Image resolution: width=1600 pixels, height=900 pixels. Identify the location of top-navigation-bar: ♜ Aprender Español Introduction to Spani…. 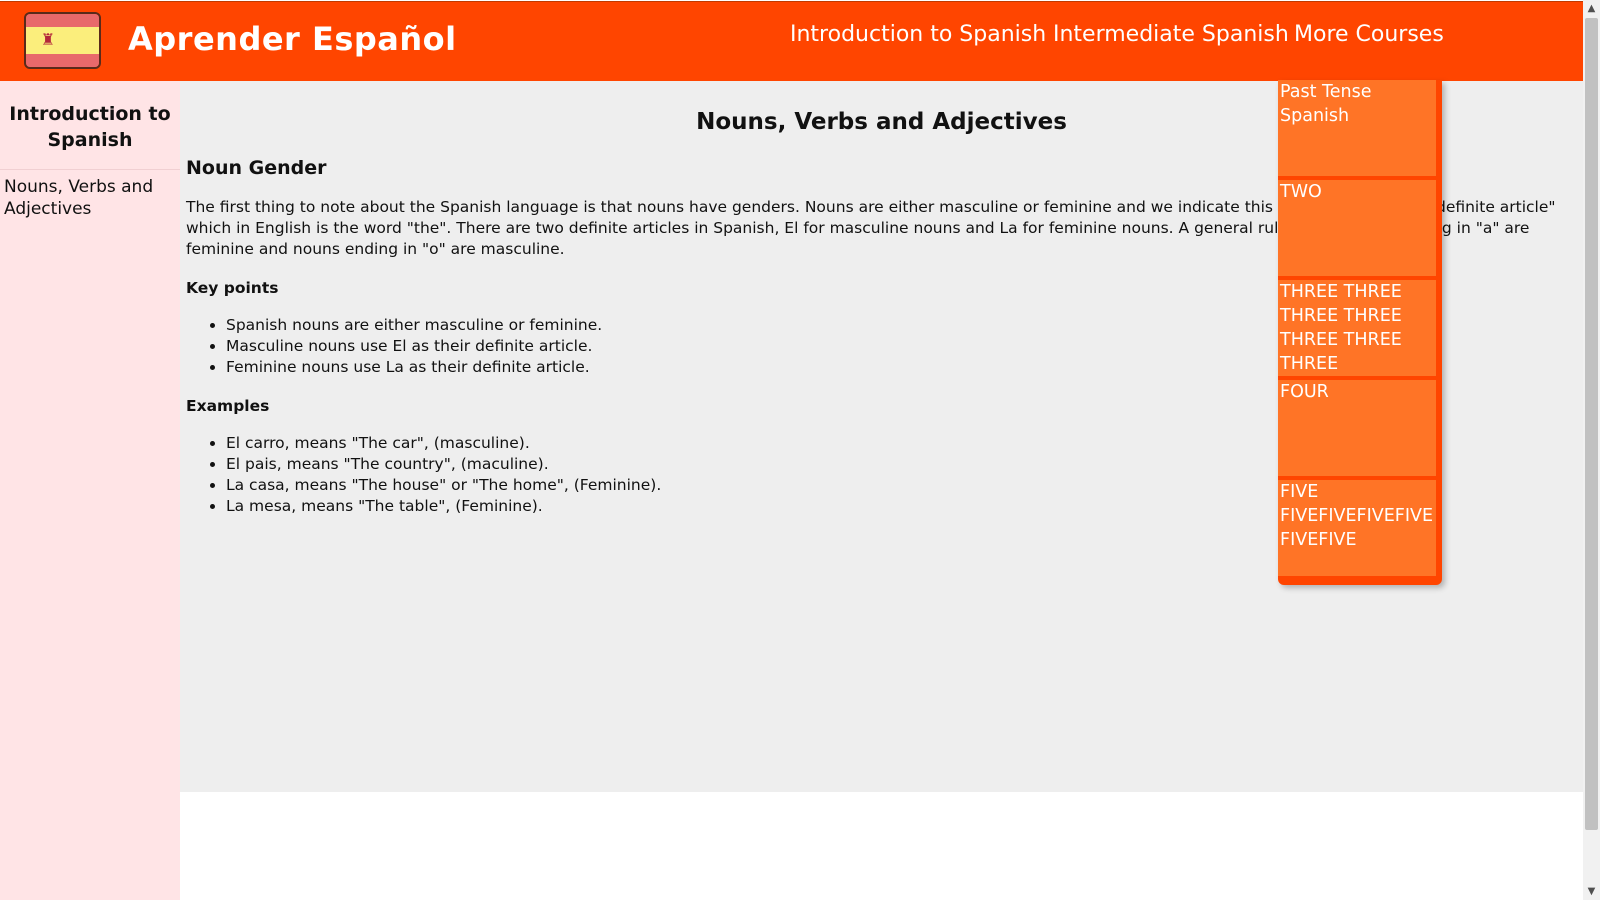
(791, 41).